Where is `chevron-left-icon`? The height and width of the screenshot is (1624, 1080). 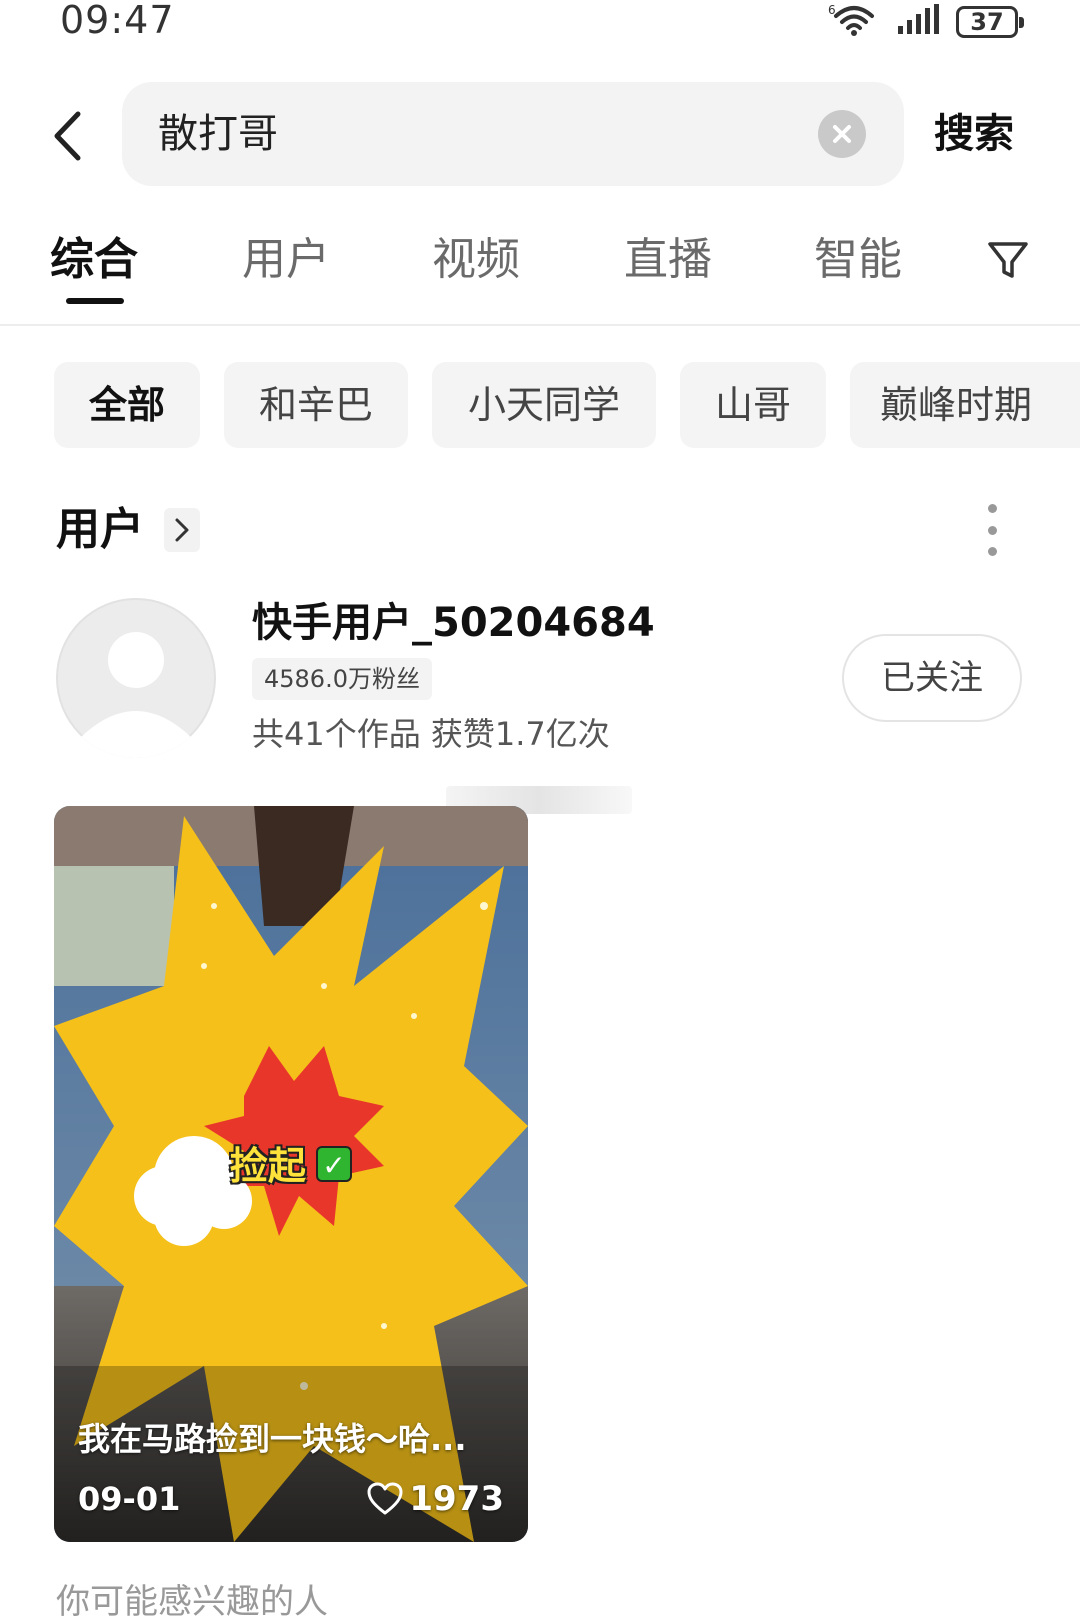 chevron-left-icon is located at coordinates (67, 136).